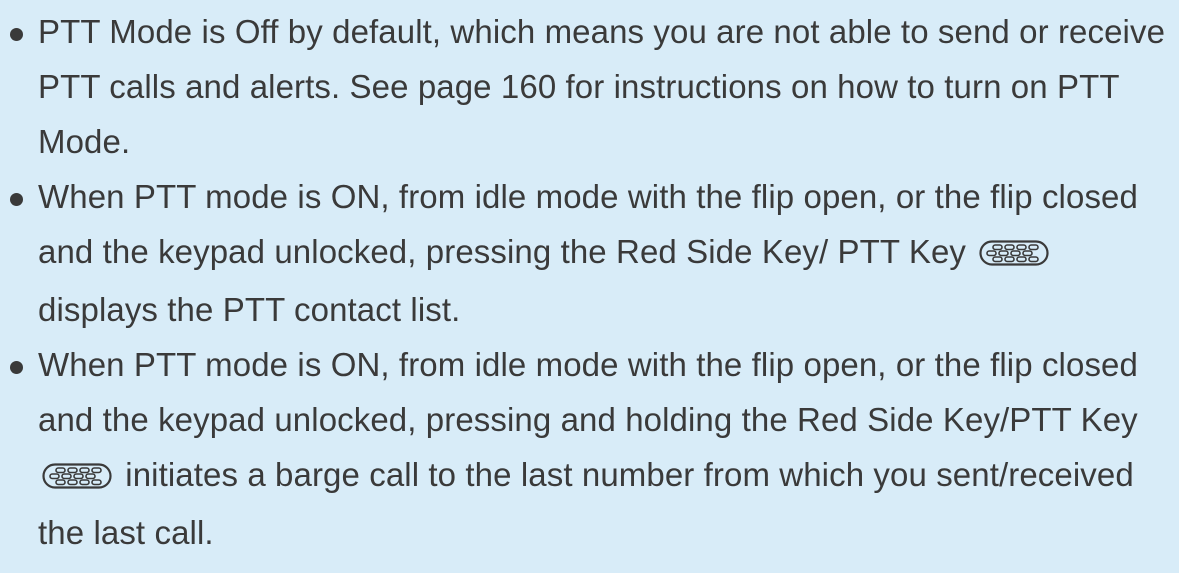 The width and height of the screenshot is (1179, 573). What do you see at coordinates (249, 309) in the screenshot?
I see `bullet-text: displays the PTT contact list.` at bounding box center [249, 309].